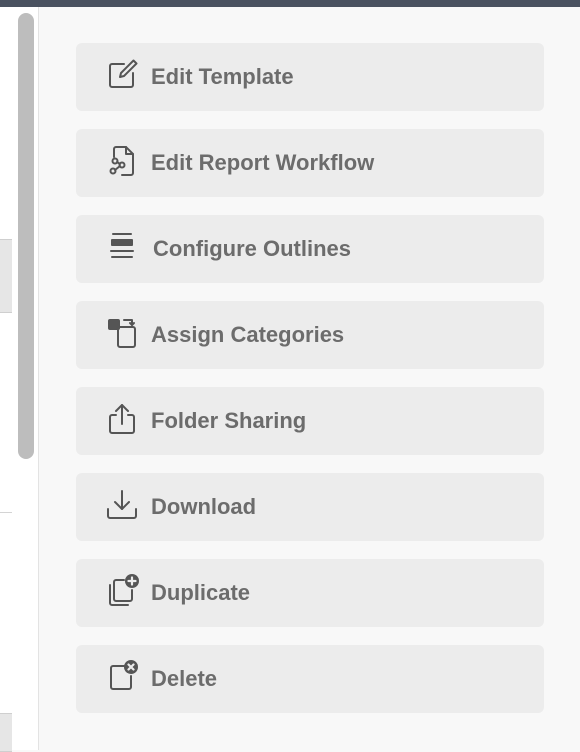 This screenshot has width=580, height=752. I want to click on scrollbar-thumb, so click(26, 236).